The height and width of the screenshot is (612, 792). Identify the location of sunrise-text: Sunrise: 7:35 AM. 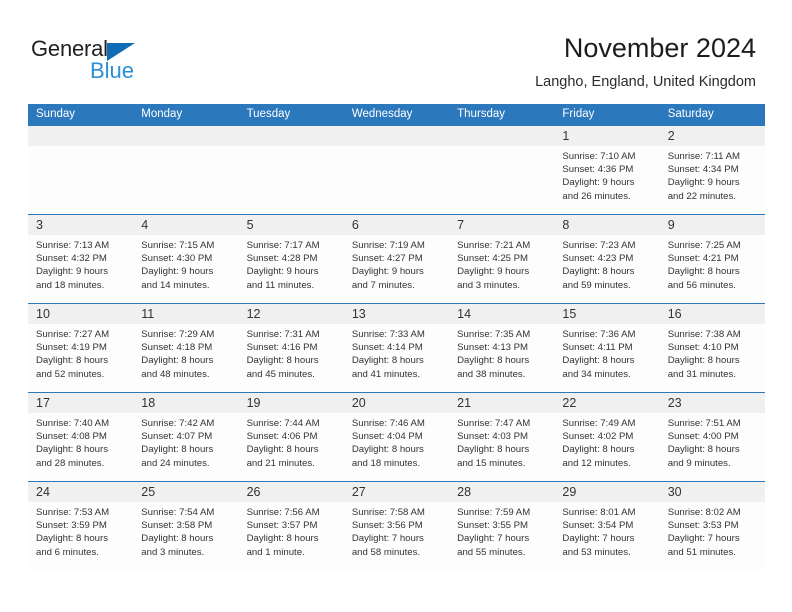
(494, 334).